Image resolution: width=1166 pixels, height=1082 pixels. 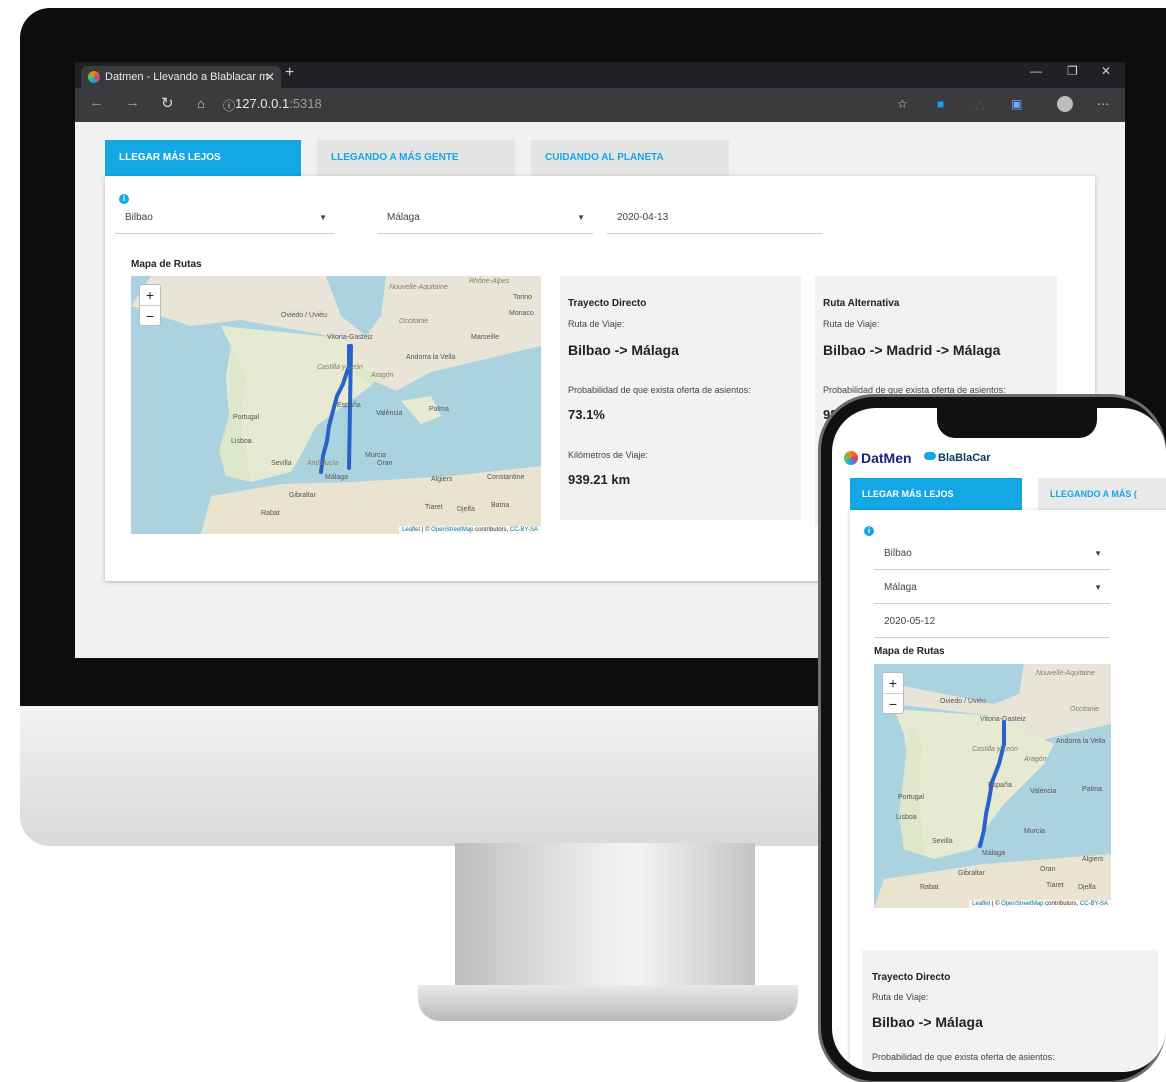 What do you see at coordinates (166, 264) in the screenshot?
I see `map-title: Mapa de Rutas` at bounding box center [166, 264].